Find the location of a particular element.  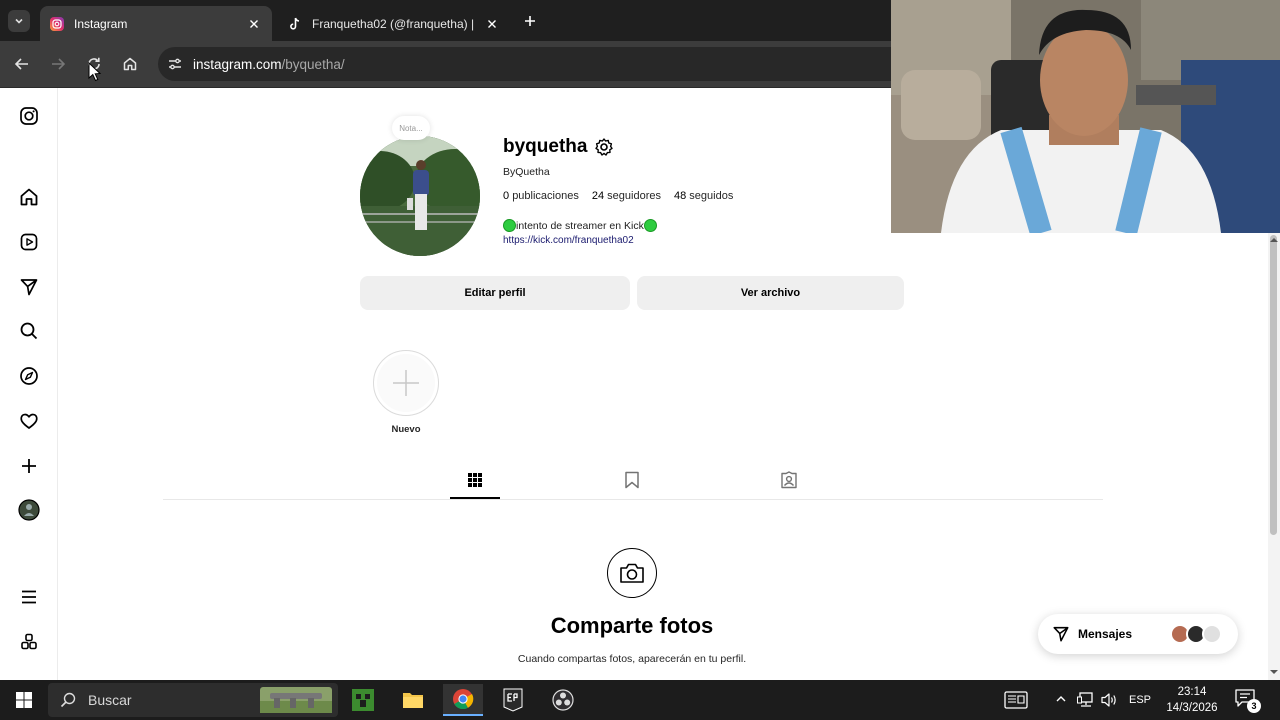

search-highlight-image is located at coordinates (296, 700).